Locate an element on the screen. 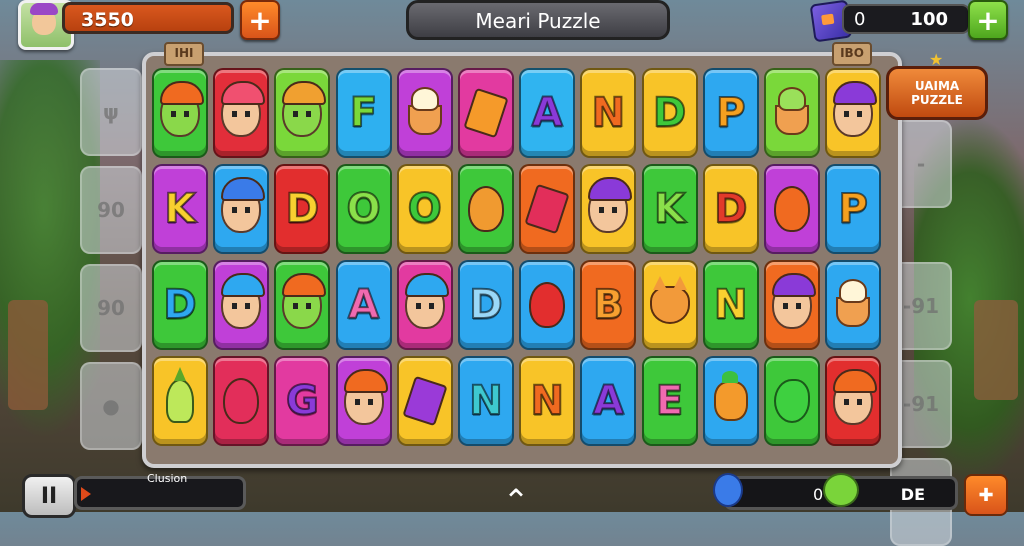 The height and width of the screenshot is (546, 1024). game-title: Meari Puzzle is located at coordinates (538, 20).